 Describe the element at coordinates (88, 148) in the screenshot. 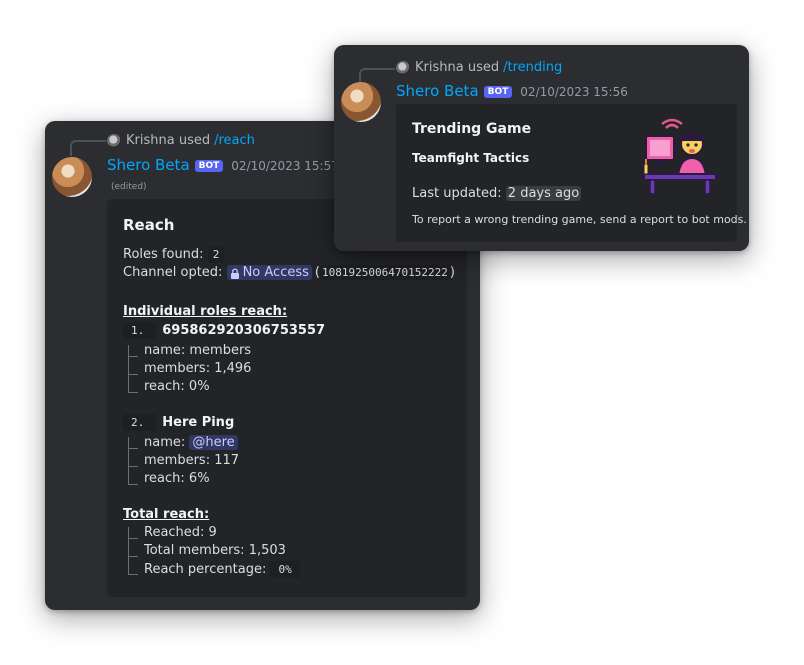

I see `reply-connector` at that location.